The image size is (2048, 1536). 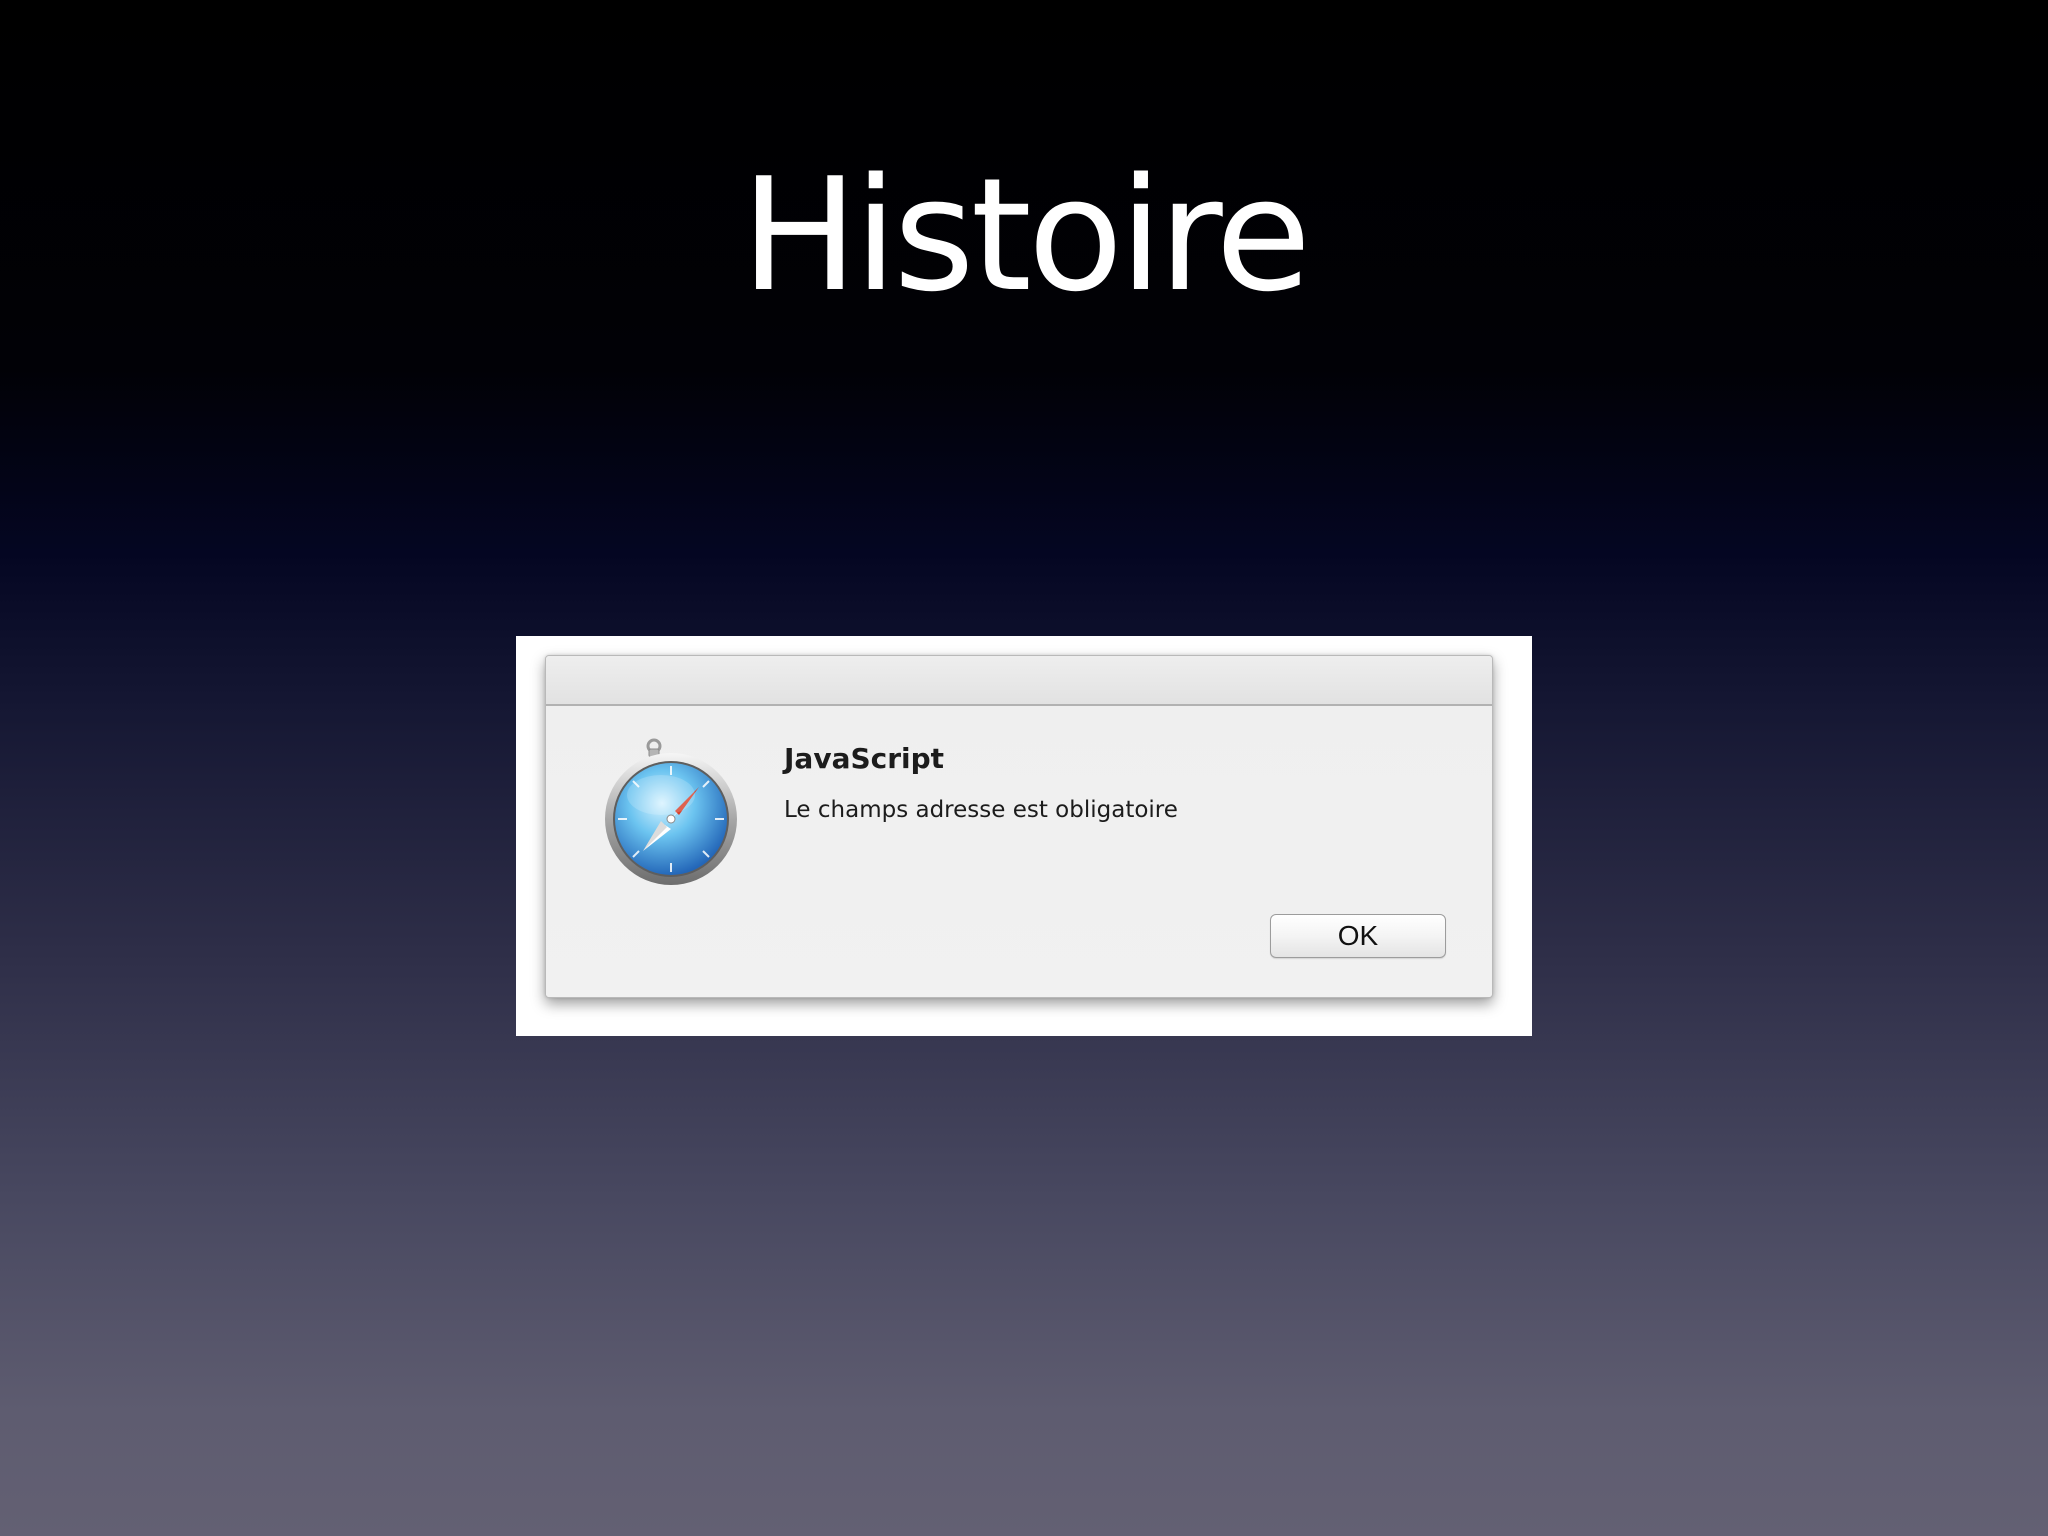 I want to click on dialog-titlebar, so click(x=1019, y=681).